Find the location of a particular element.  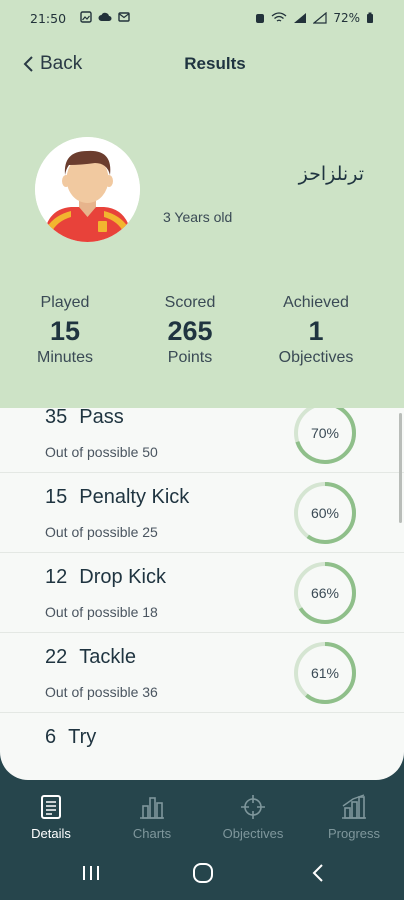

list-item: 22 Tackle Out of possible 36 61% is located at coordinates (202, 673).